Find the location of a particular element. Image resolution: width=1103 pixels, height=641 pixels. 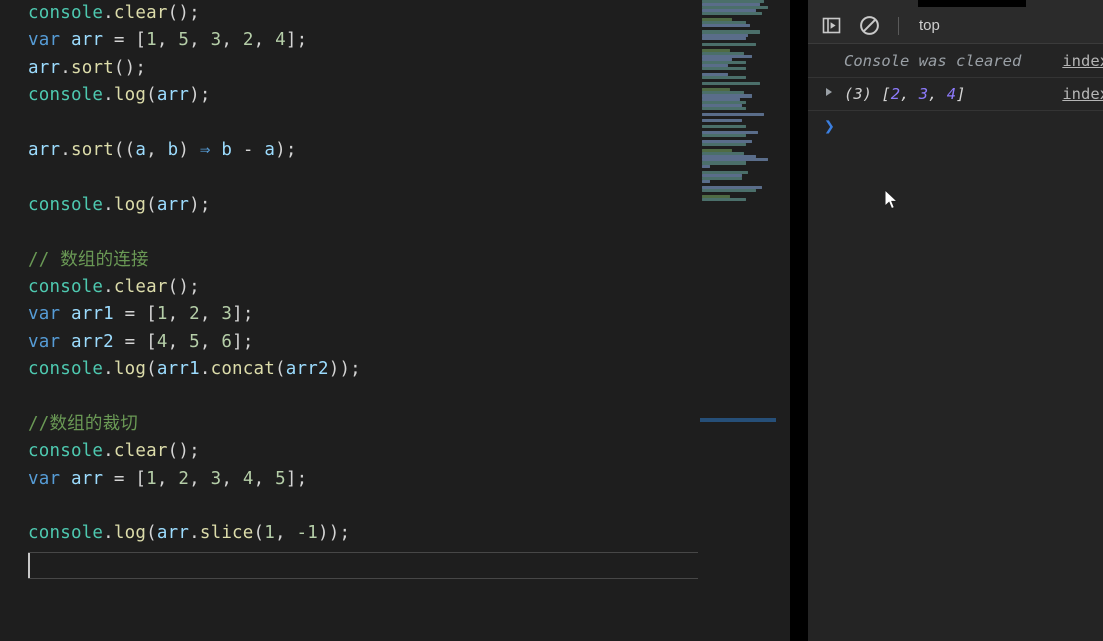

panel-sidebar-icon is located at coordinates (831, 26).